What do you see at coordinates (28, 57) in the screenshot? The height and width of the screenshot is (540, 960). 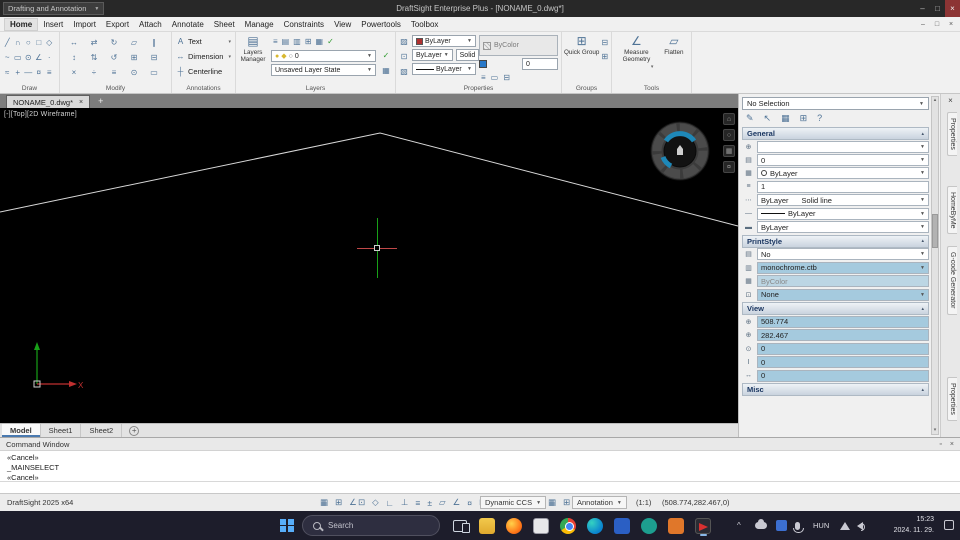 I see `draw-tool-icon: ⊙` at bounding box center [28, 57].